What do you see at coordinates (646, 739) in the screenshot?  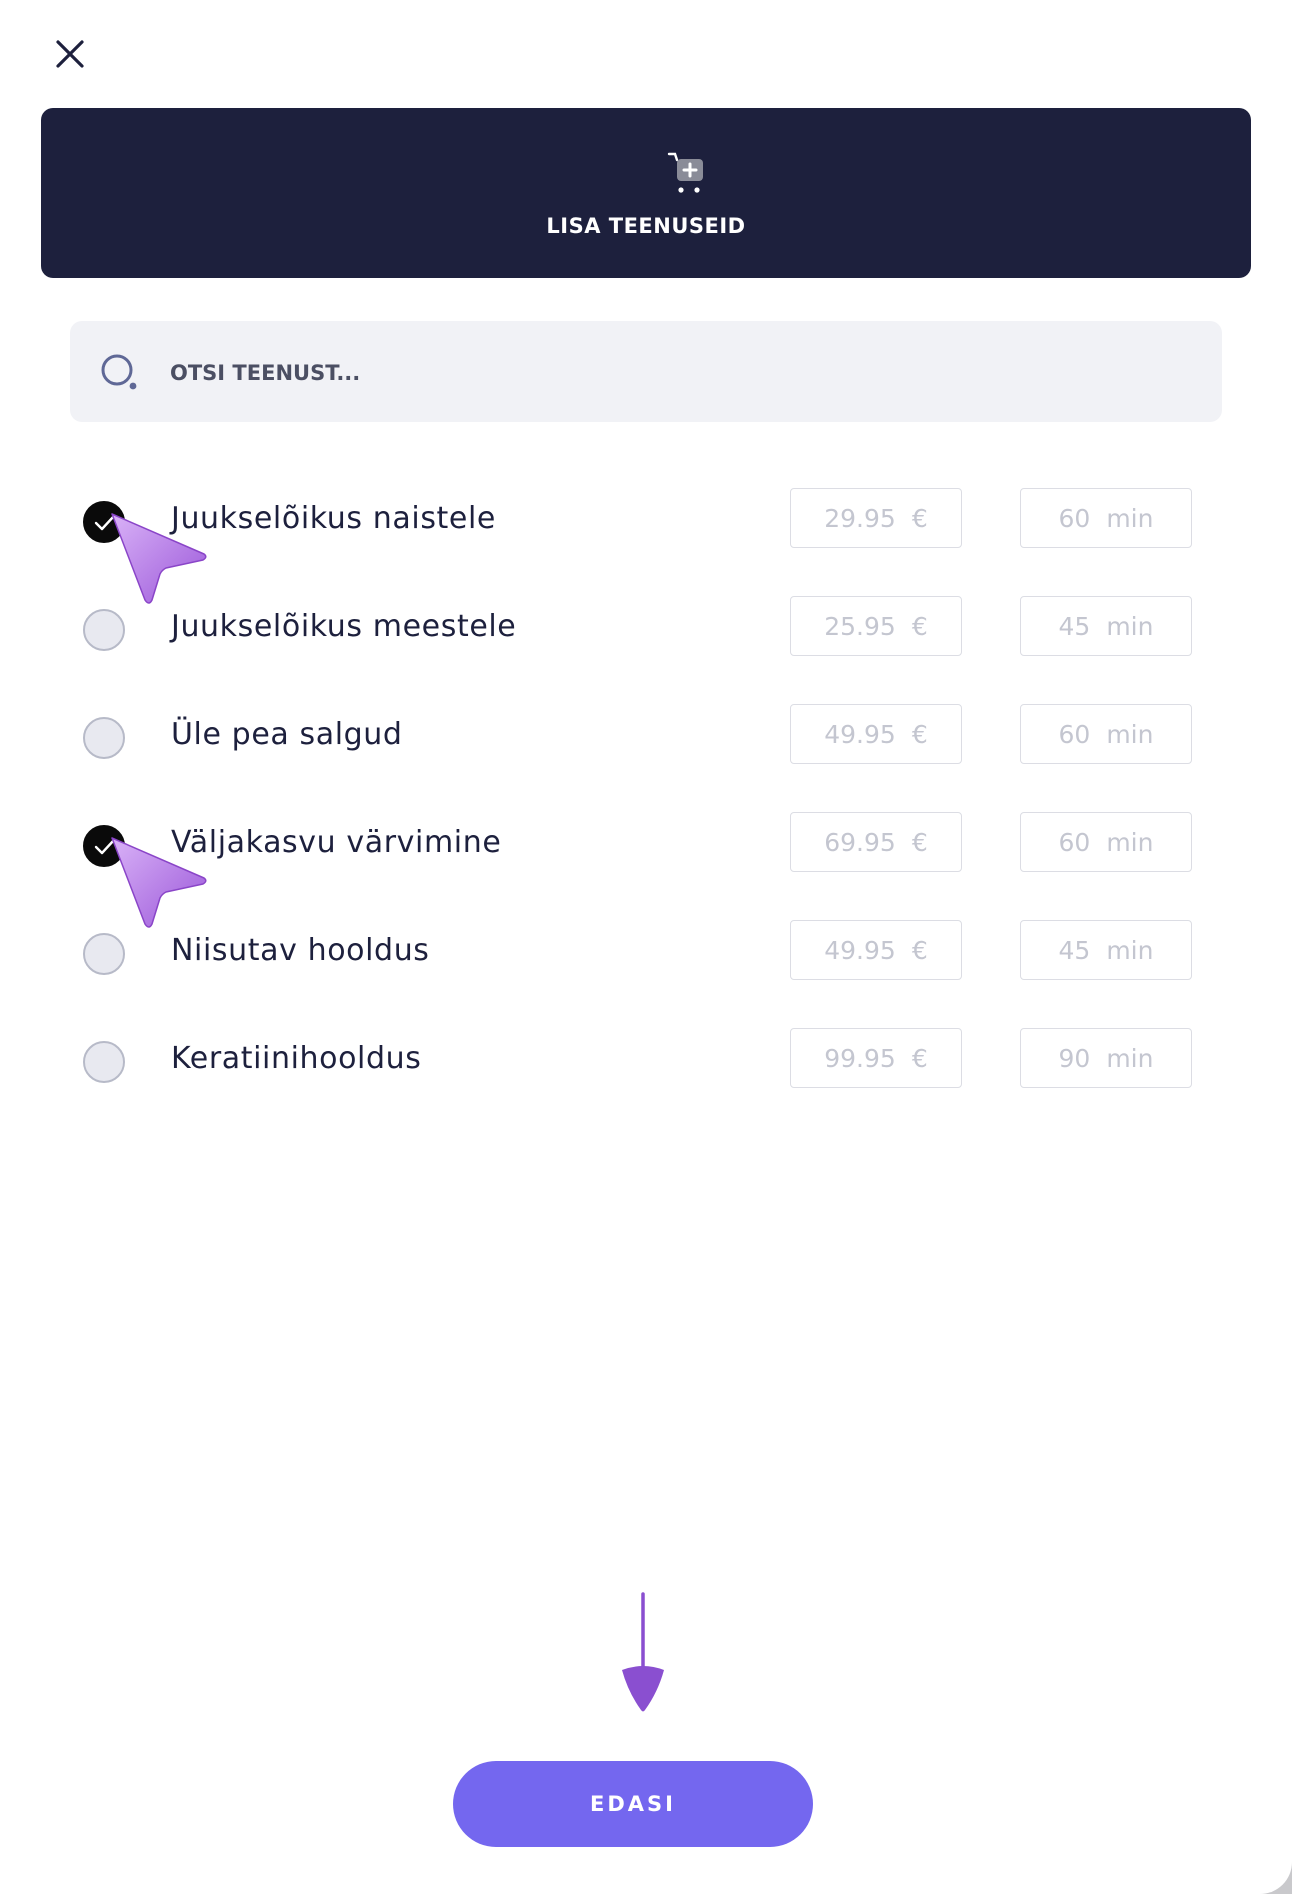 I see `service-row: Üle pea salgud 49.95 € 60 min` at bounding box center [646, 739].